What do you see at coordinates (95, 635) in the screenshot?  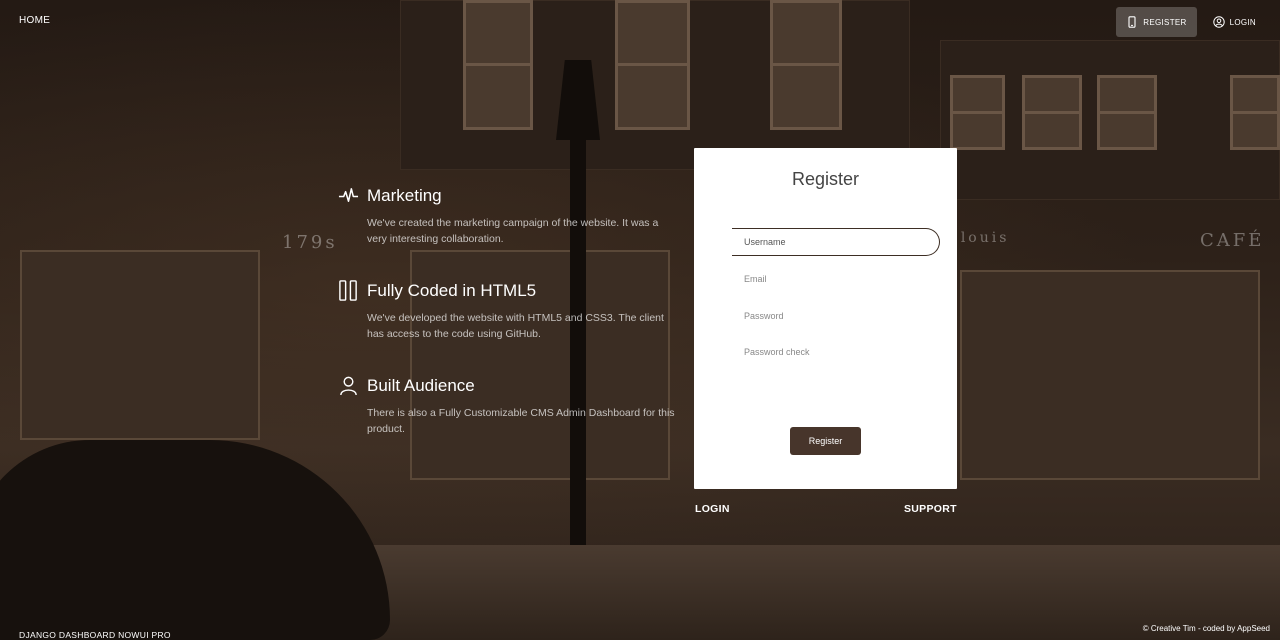 I see `footer-brand: DJANGO DASHBOARD NOWUI PRO` at bounding box center [95, 635].